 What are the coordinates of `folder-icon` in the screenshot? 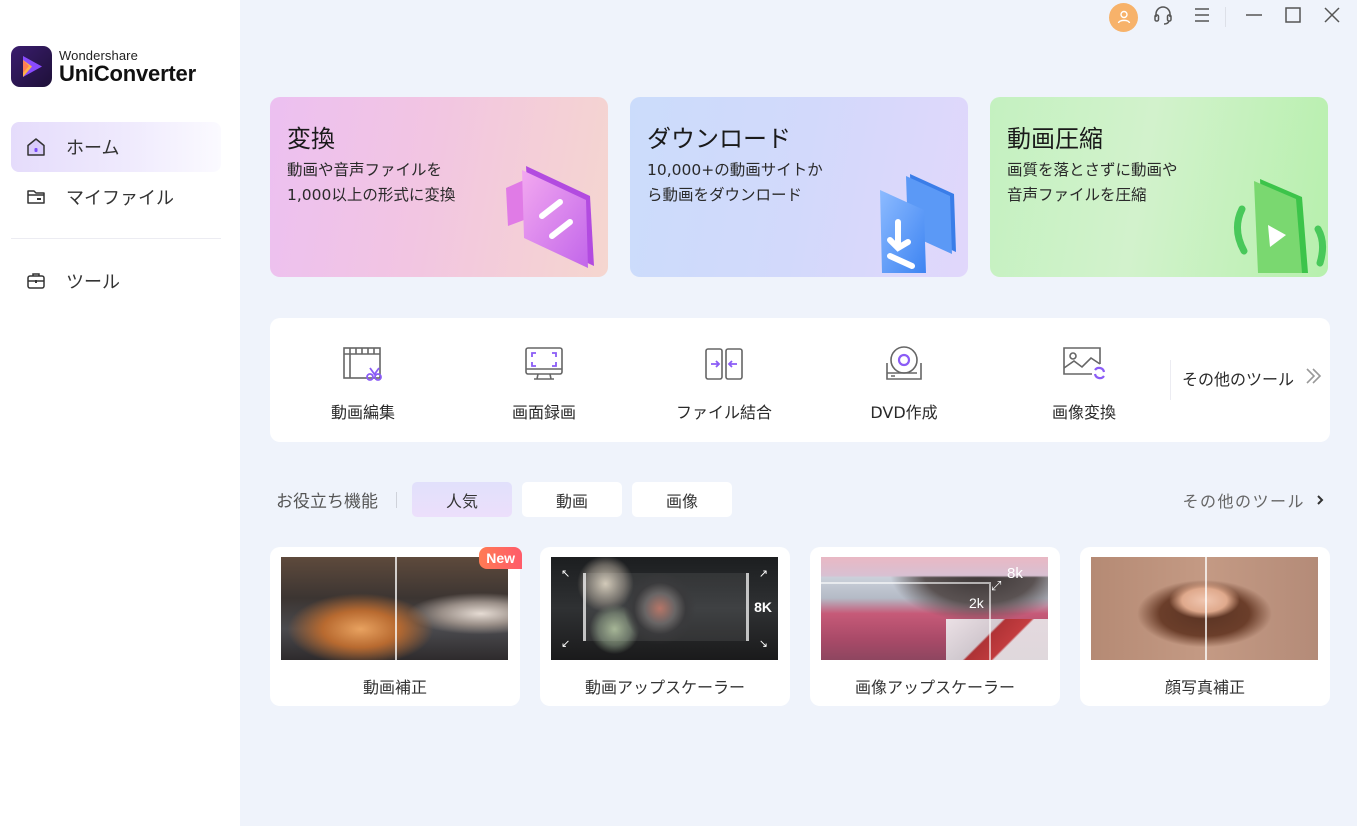 It's located at (36, 197).